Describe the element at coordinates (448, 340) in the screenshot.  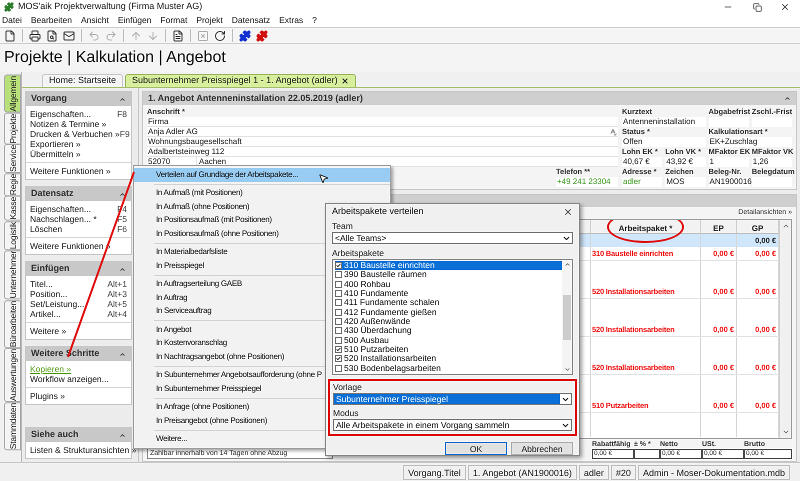
I see `list-item: 500 Ausbau` at that location.